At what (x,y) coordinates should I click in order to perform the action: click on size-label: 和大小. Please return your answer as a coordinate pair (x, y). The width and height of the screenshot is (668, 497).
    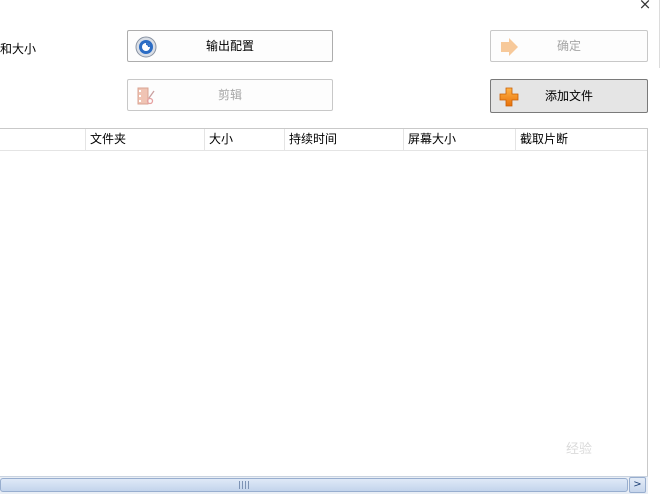
    Looking at the image, I should click on (18, 49).